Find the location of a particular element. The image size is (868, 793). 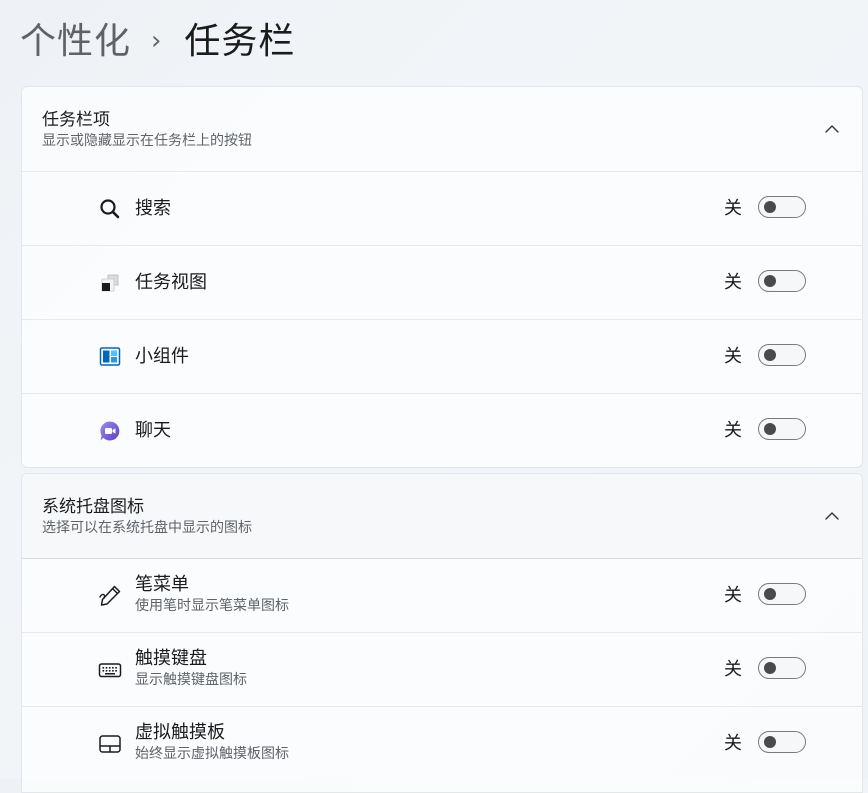

widgets-toggle is located at coordinates (782, 355).